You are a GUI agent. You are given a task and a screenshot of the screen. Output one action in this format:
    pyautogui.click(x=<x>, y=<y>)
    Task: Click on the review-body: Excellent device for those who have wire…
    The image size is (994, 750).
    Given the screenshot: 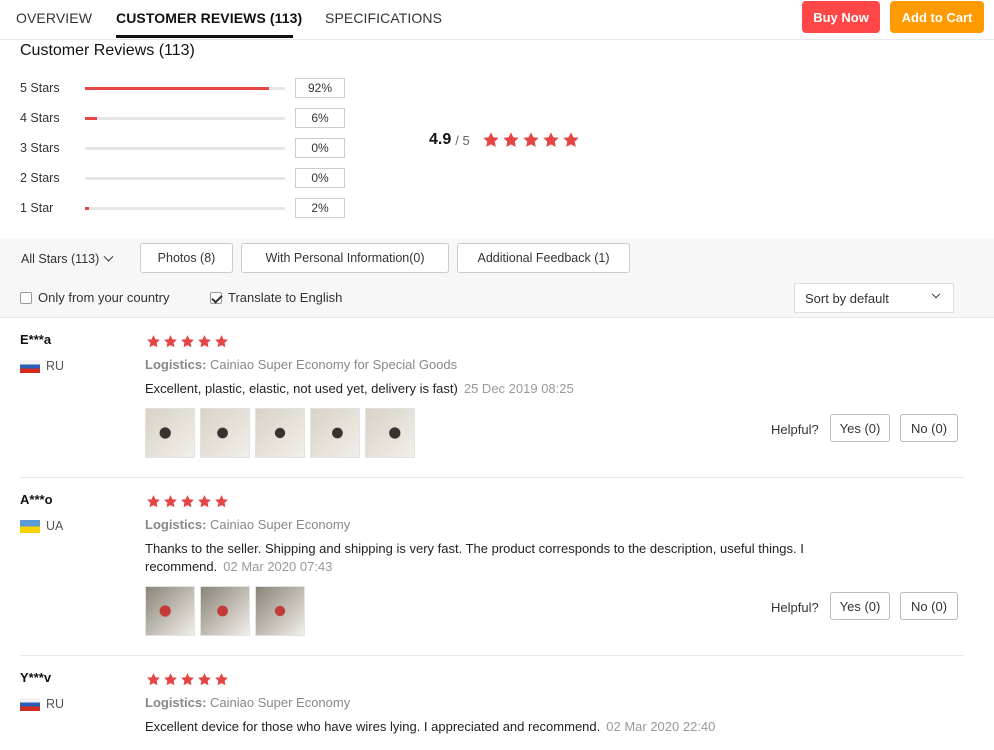 What is the action you would take?
    pyautogui.click(x=373, y=726)
    